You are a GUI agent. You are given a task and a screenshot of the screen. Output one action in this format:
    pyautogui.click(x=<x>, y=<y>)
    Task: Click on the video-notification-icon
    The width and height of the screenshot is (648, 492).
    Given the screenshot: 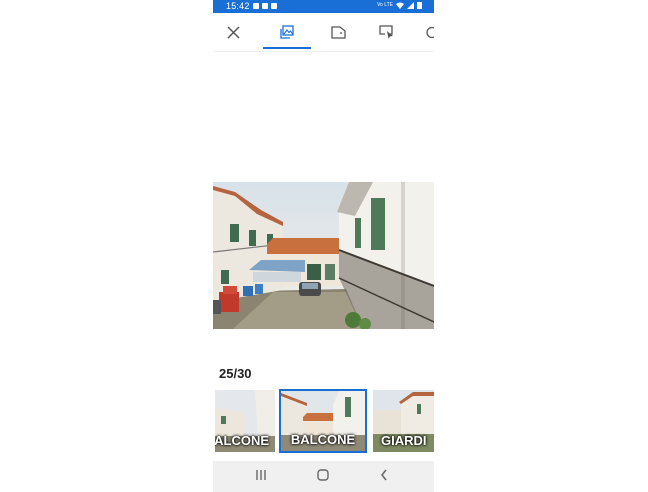 What is the action you would take?
    pyautogui.click(x=265, y=6)
    